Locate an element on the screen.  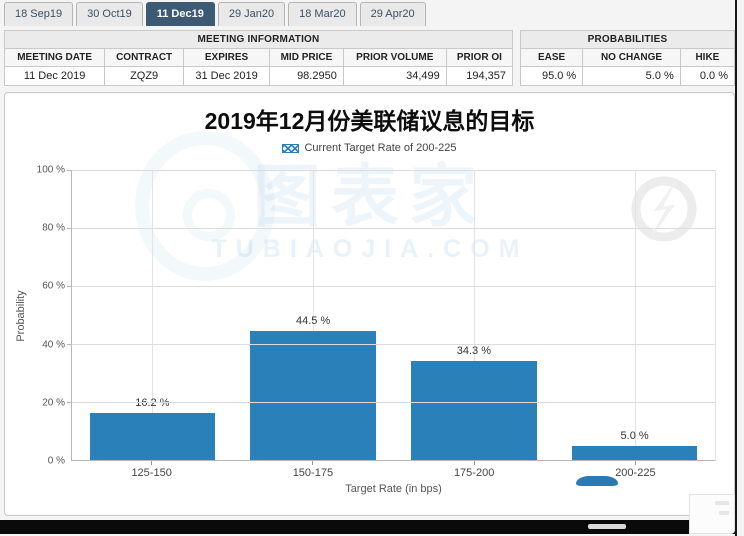
x-category-125-150: 125-150 is located at coordinates (151, 470).